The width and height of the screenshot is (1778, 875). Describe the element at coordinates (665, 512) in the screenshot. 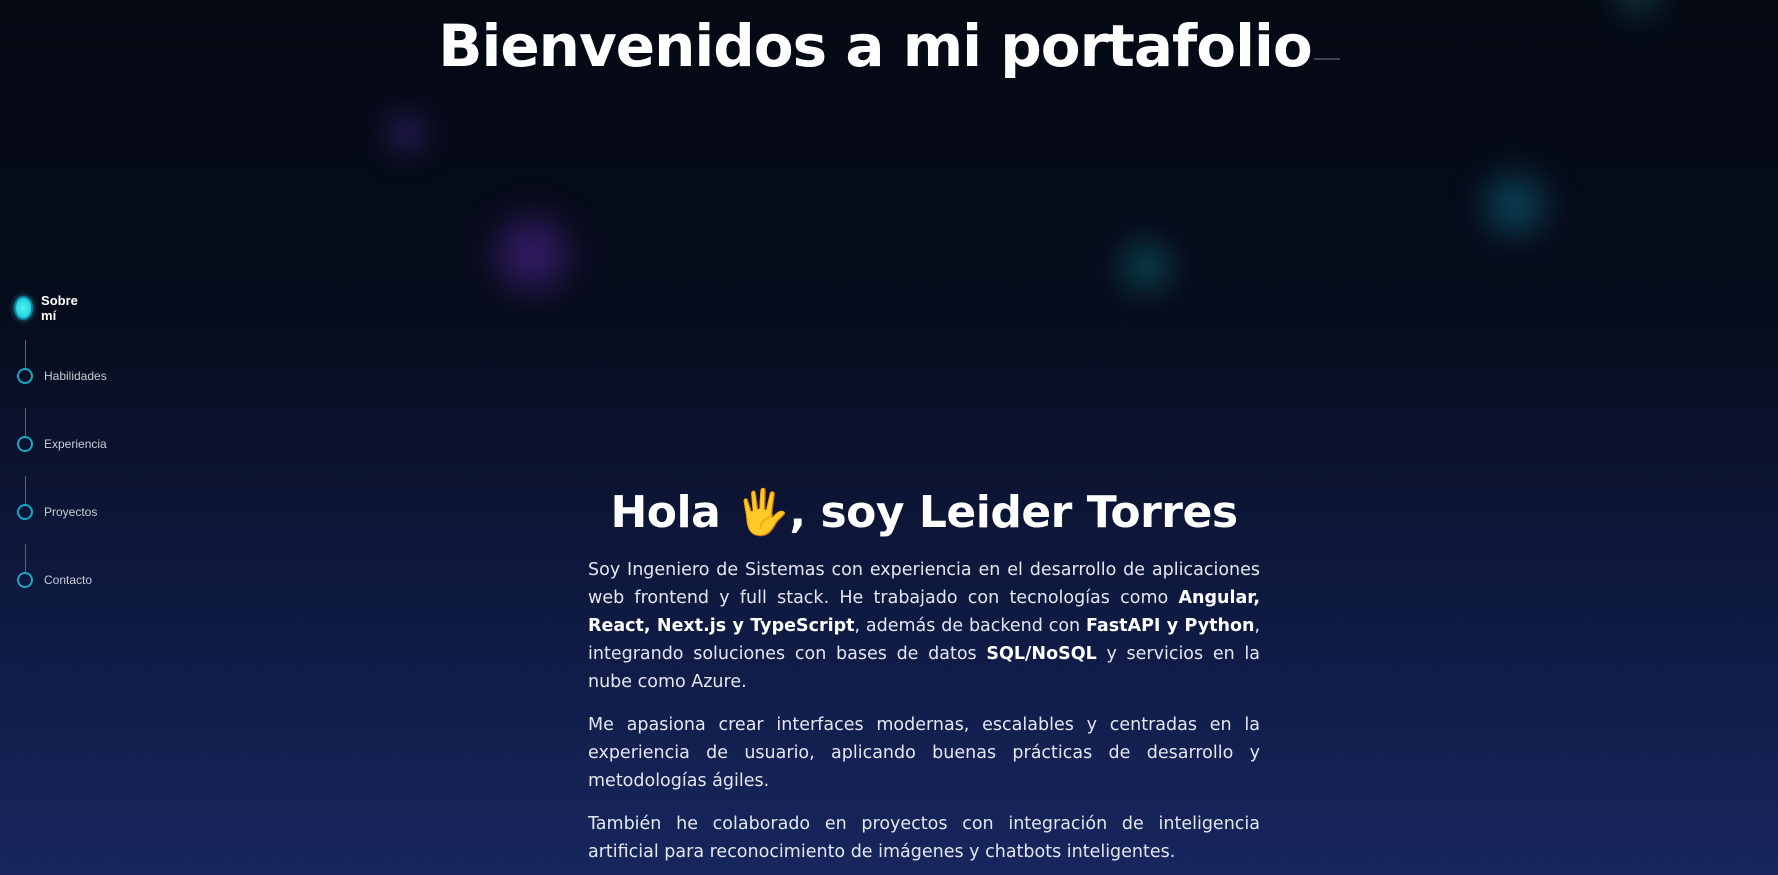

I see `greeting-start: Hola` at that location.